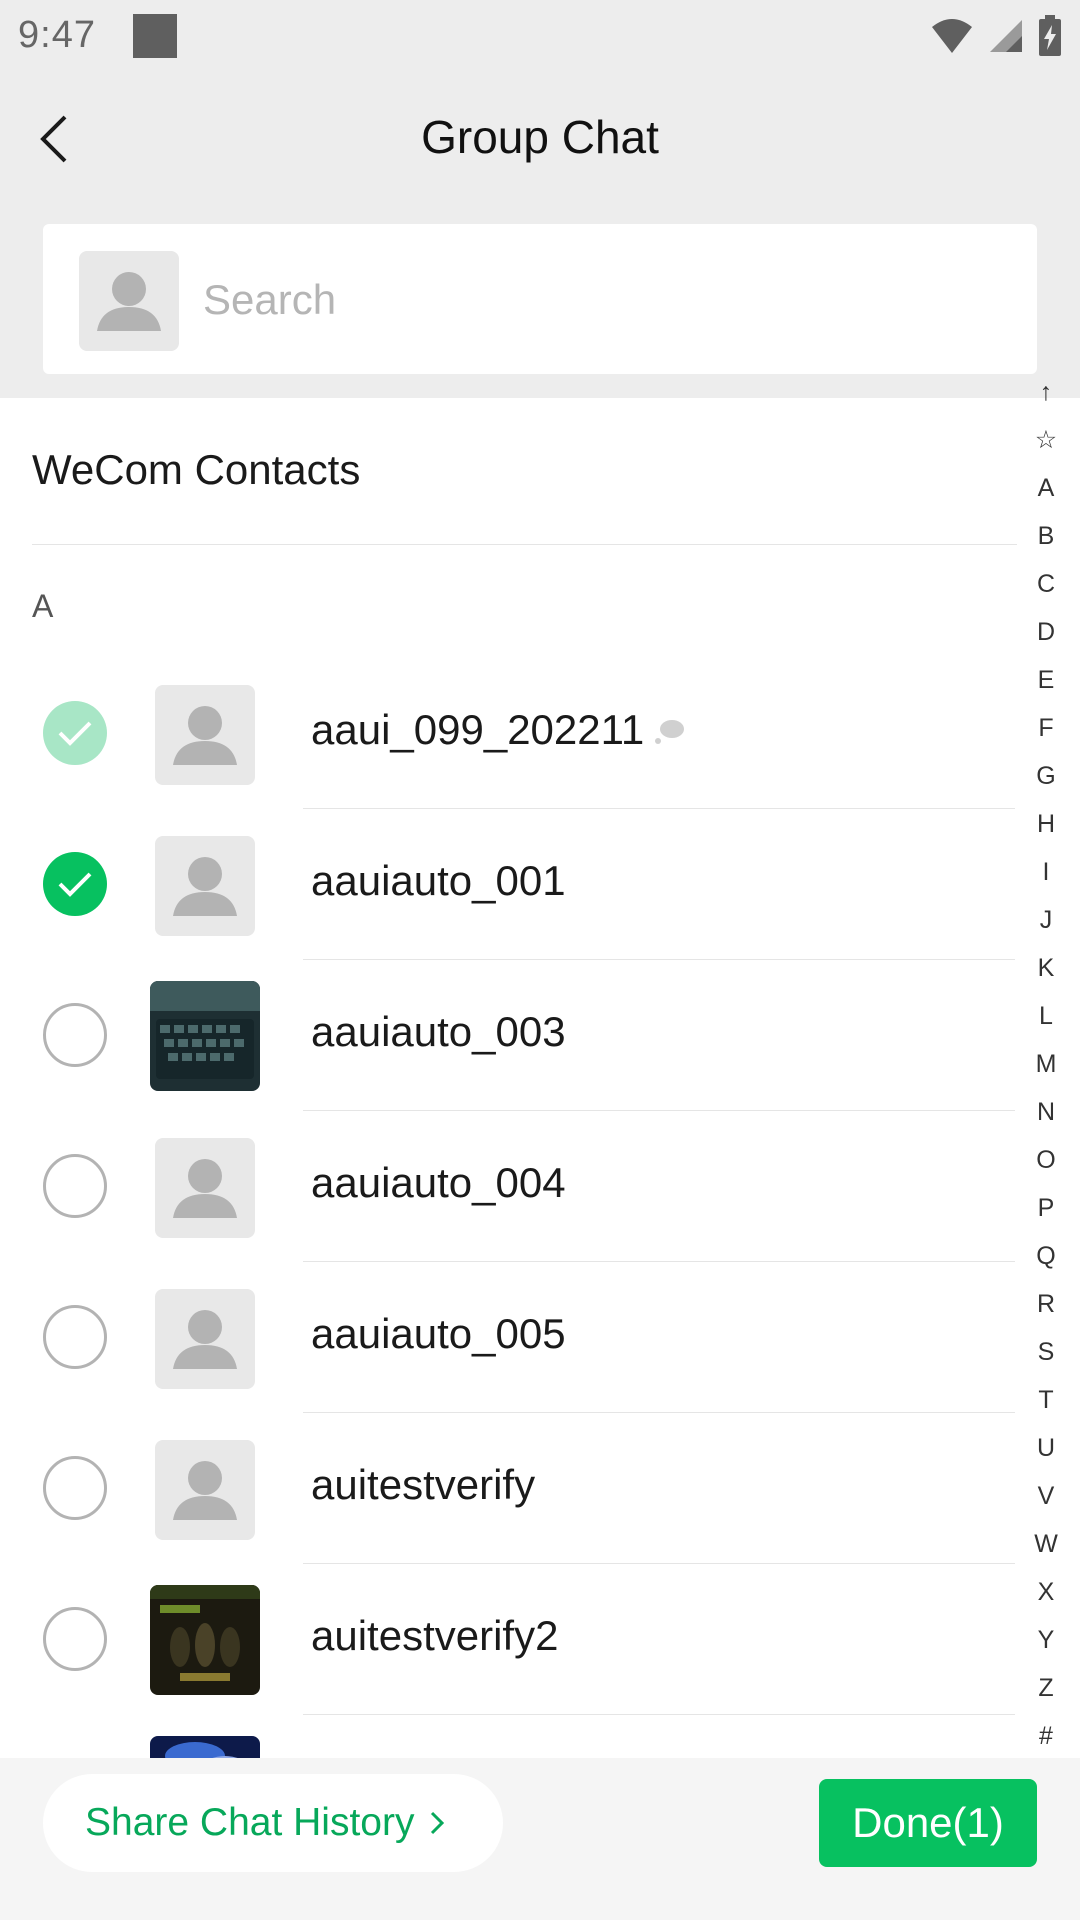 The height and width of the screenshot is (1920, 1080). I want to click on checkbox-disabled-checked, so click(75, 733).